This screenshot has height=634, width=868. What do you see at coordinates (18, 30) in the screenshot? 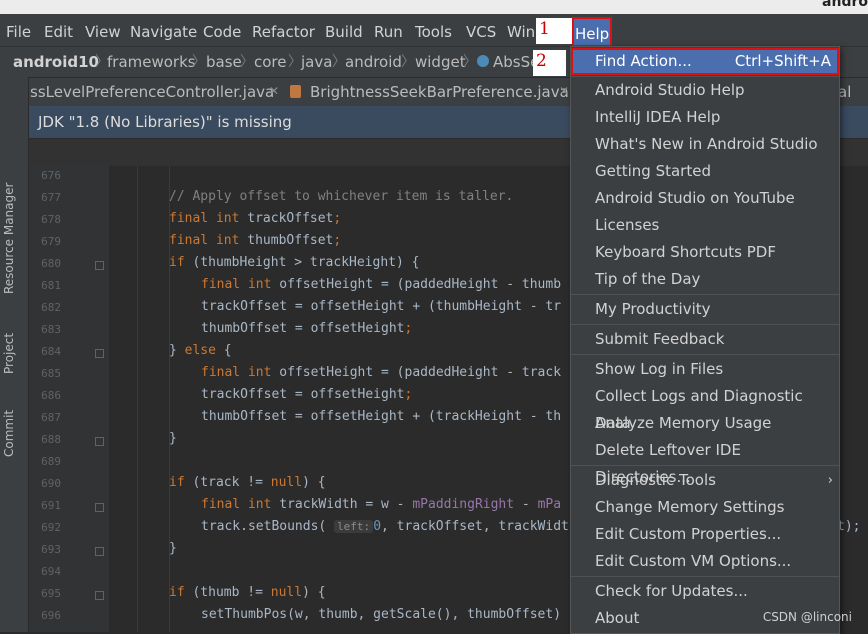
I see `menu-file: File` at bounding box center [18, 30].